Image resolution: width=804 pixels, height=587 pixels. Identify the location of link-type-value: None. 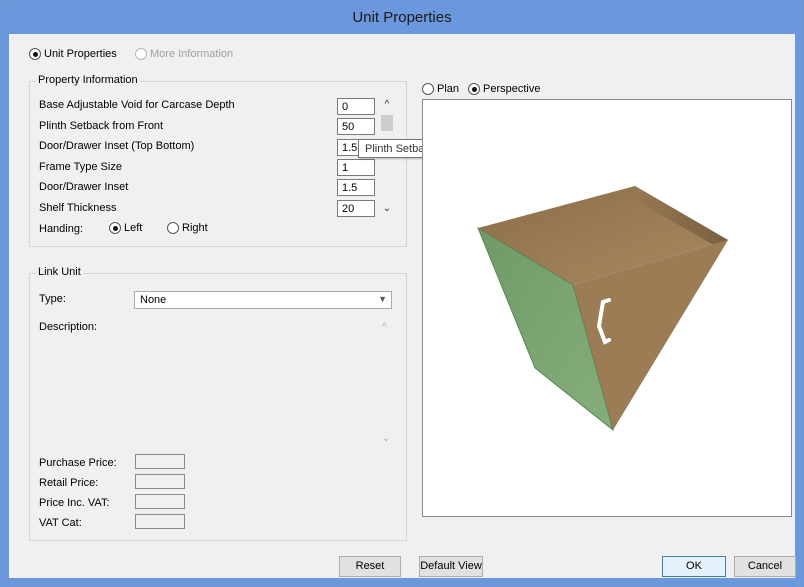
(153, 300).